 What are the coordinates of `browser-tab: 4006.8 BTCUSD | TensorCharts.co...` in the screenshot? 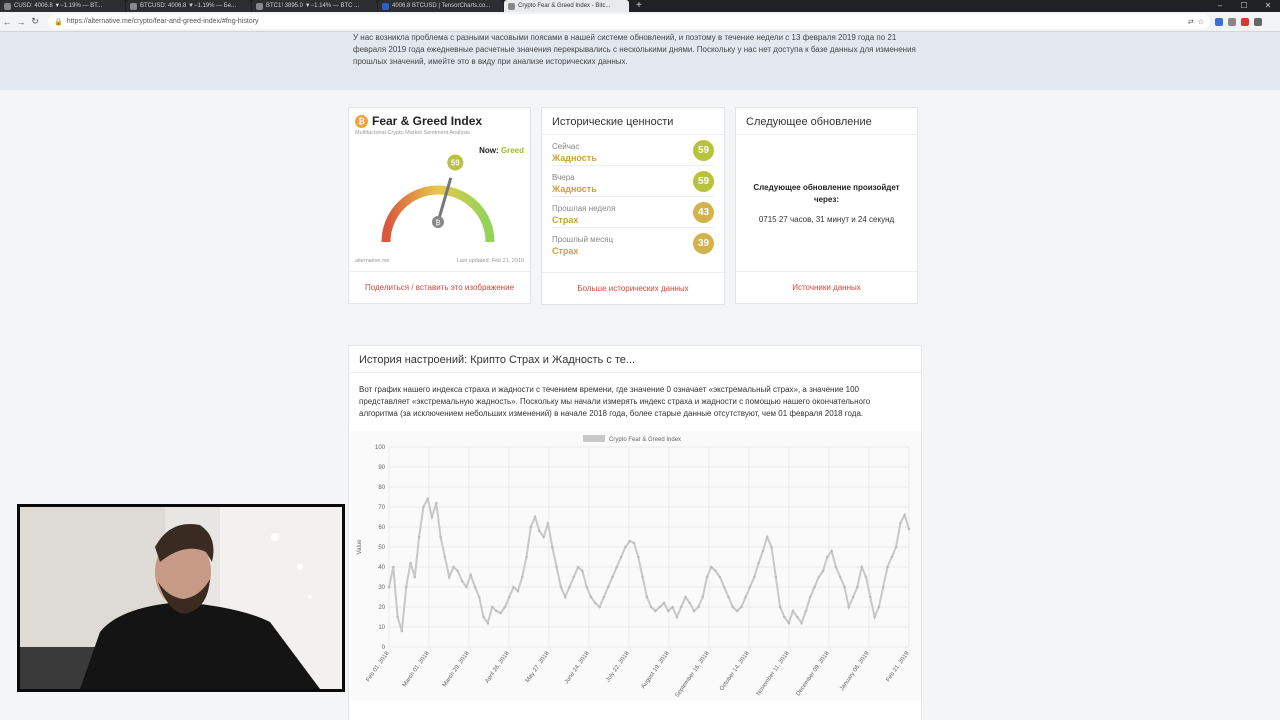 It's located at (440, 6).